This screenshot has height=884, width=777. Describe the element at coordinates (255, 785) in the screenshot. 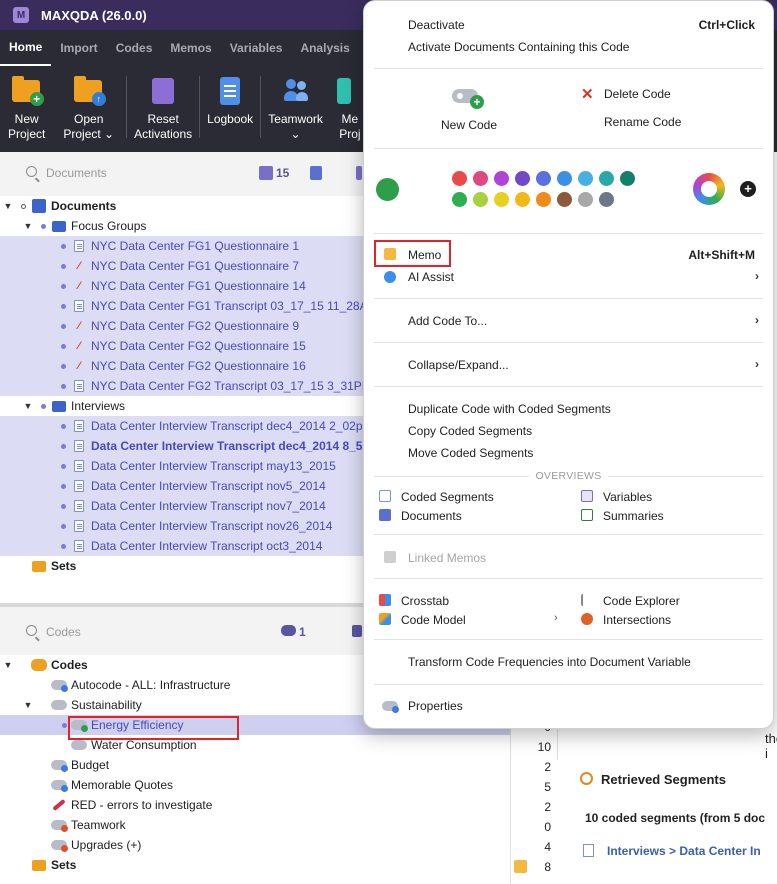

I see `code-row: Memorable Quotes` at that location.